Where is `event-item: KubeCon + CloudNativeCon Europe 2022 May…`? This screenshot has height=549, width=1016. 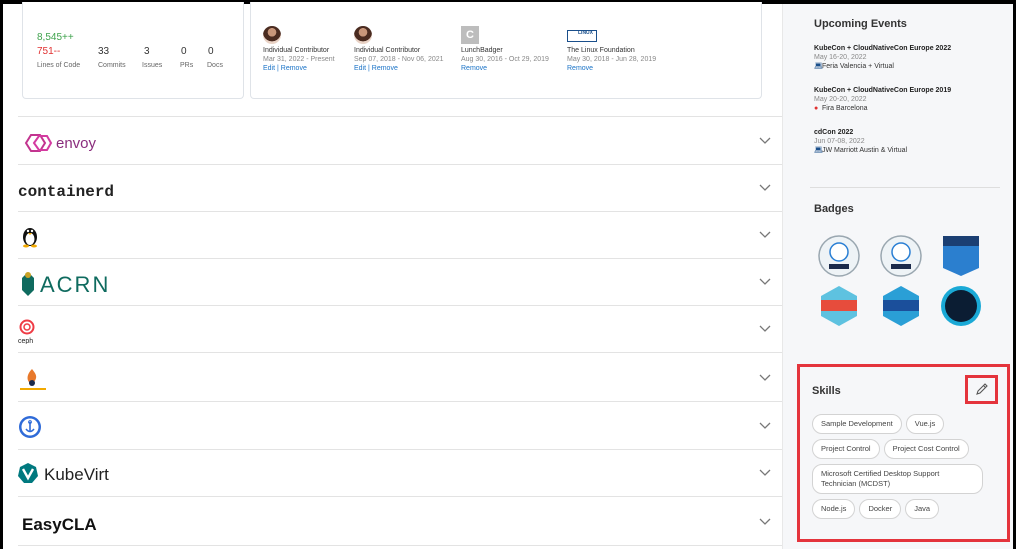
event-item: KubeCon + CloudNativeCon Europe 2022 May… is located at coordinates (904, 57).